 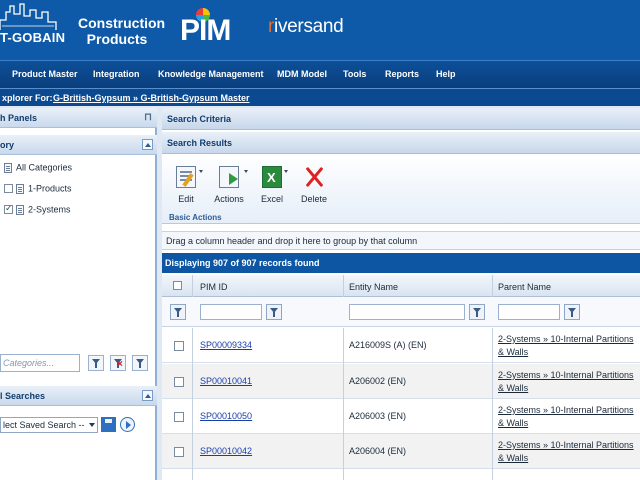 I want to click on city-skyline-logo-icon, so click(x=28, y=16).